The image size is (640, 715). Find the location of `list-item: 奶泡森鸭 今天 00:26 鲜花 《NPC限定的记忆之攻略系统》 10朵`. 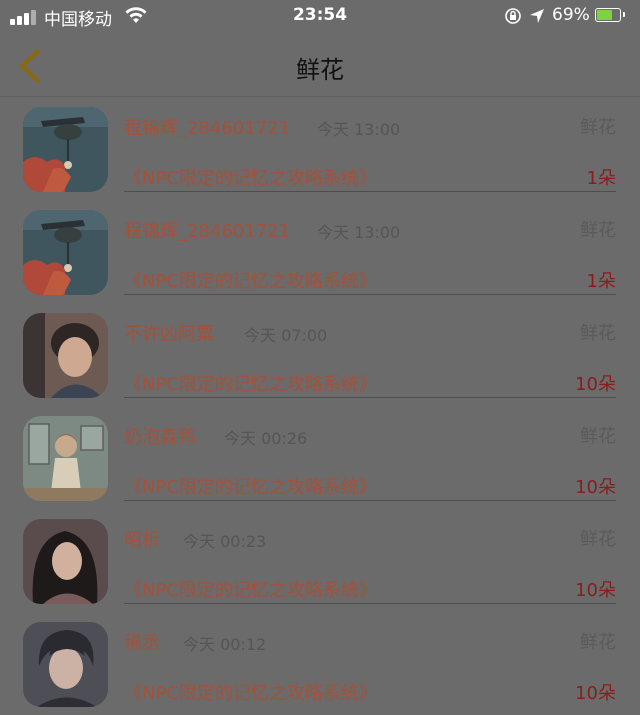

list-item: 奶泡森鸭 今天 00:26 鲜花 《NPC限定的记忆之攻略系统》 10朵 is located at coordinates (320, 457).